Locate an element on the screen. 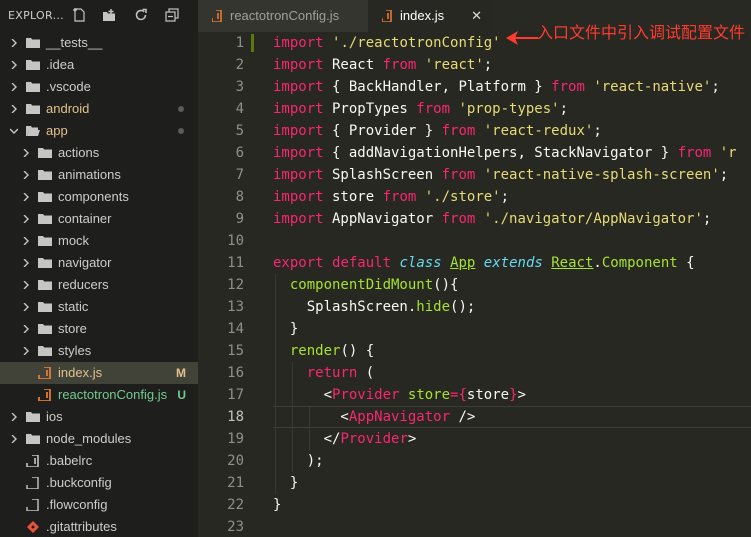 The height and width of the screenshot is (537, 751). code-line: import store from './store'; is located at coordinates (391, 197).